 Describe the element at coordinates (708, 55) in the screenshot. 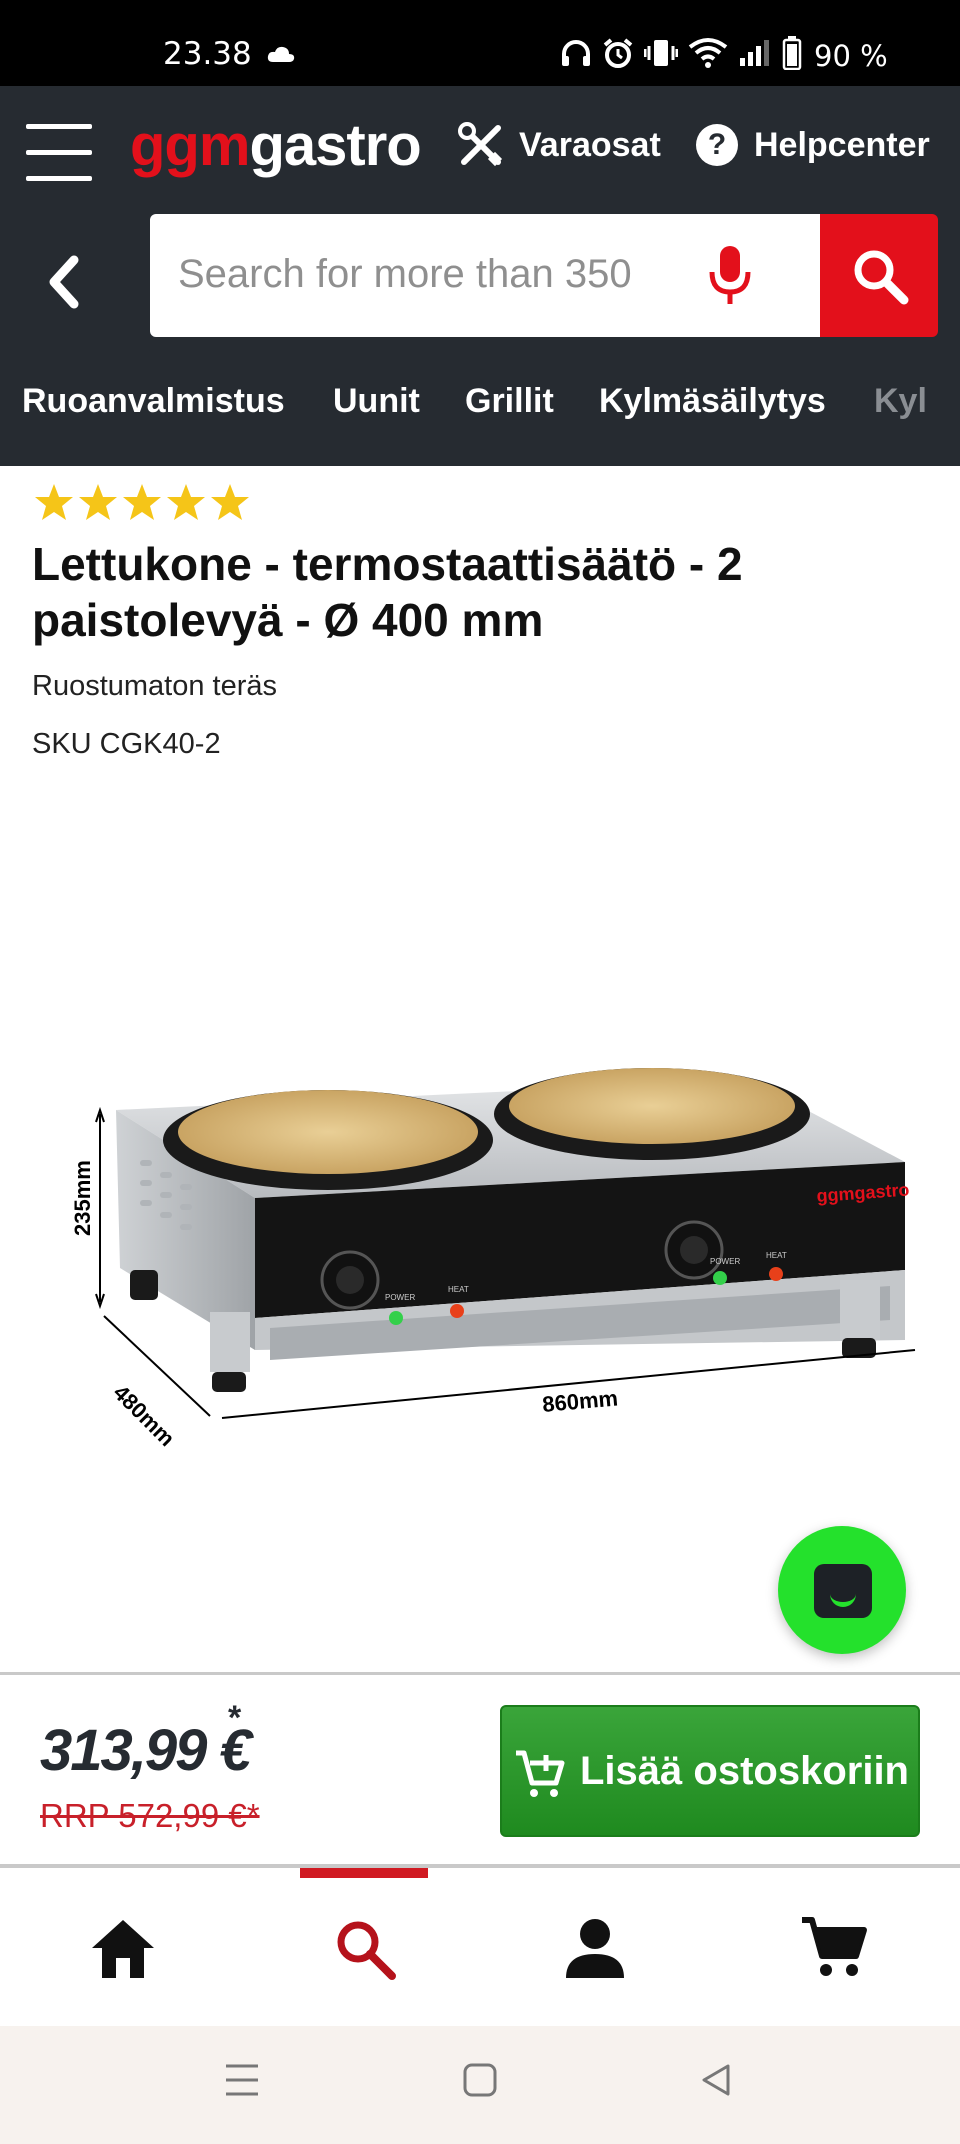

I see `wifi-icon` at that location.